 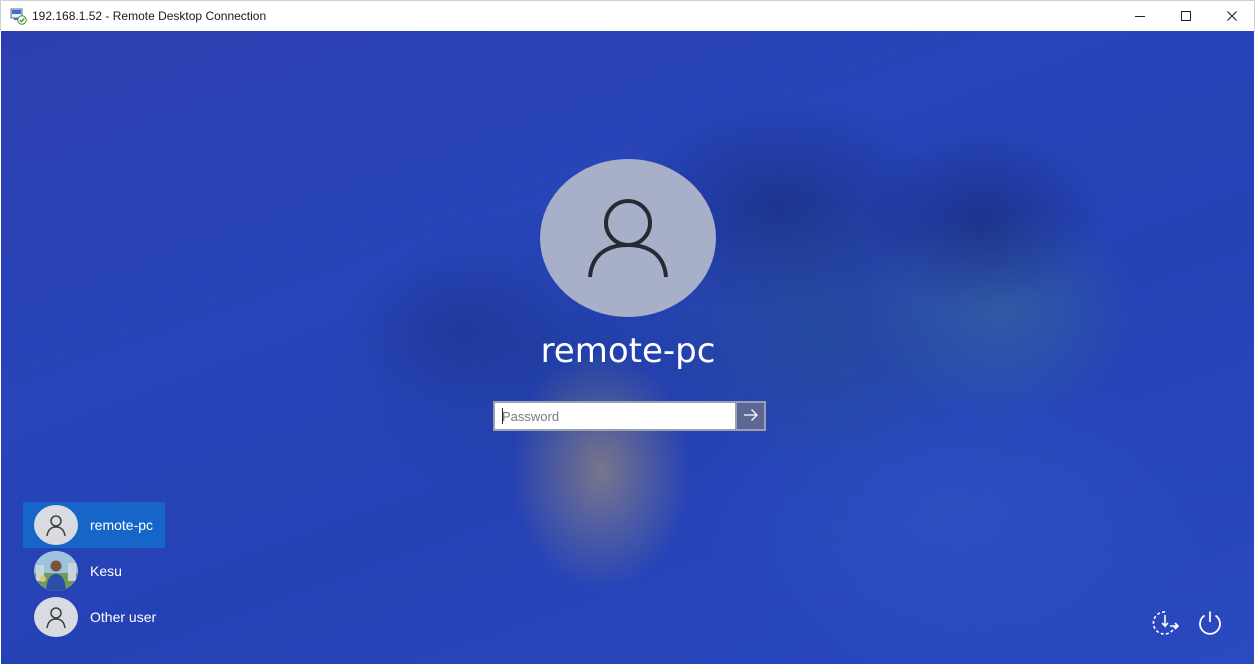 I want to click on user-item-kesu: Kesu, so click(x=94, y=571).